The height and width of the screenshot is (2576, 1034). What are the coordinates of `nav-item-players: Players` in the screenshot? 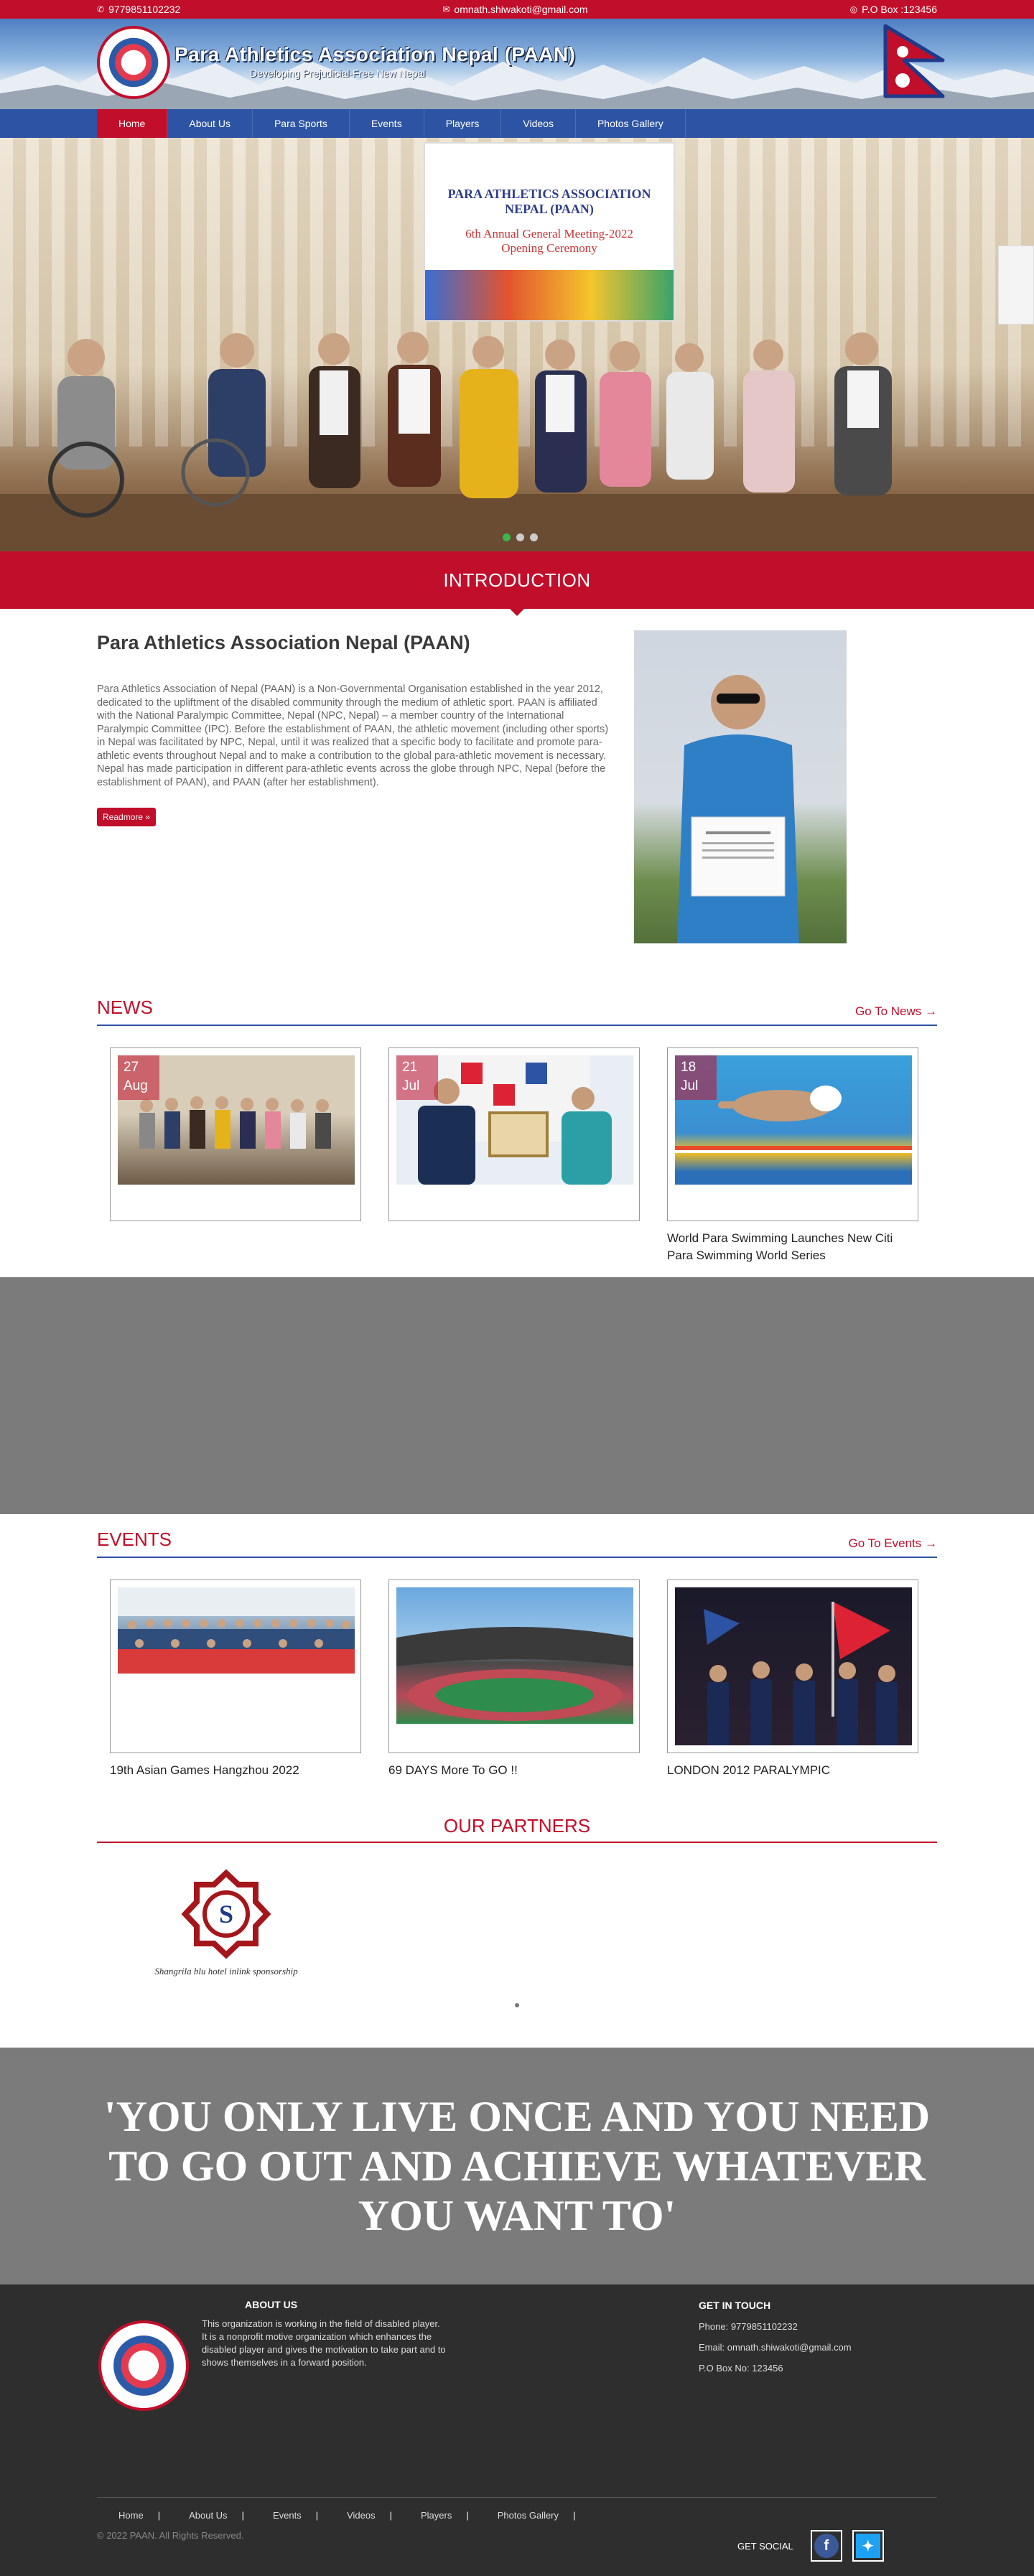 It's located at (463, 123).